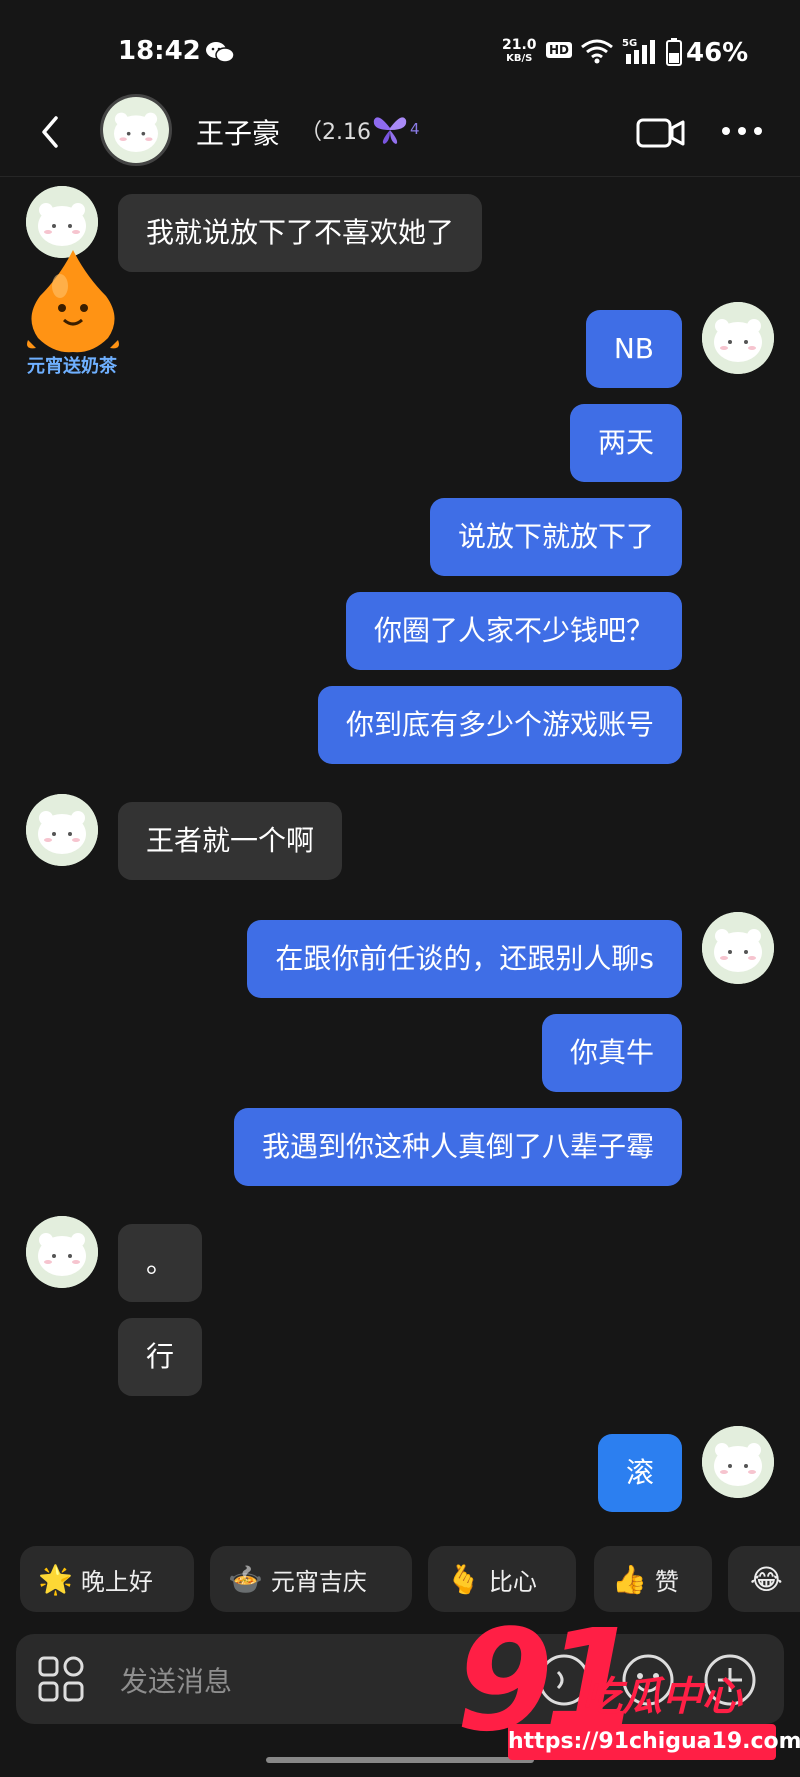 Image resolution: width=800 pixels, height=1777 pixels. Describe the element at coordinates (245, 1579) in the screenshot. I see `rice-bowl-icon: 🍲` at that location.